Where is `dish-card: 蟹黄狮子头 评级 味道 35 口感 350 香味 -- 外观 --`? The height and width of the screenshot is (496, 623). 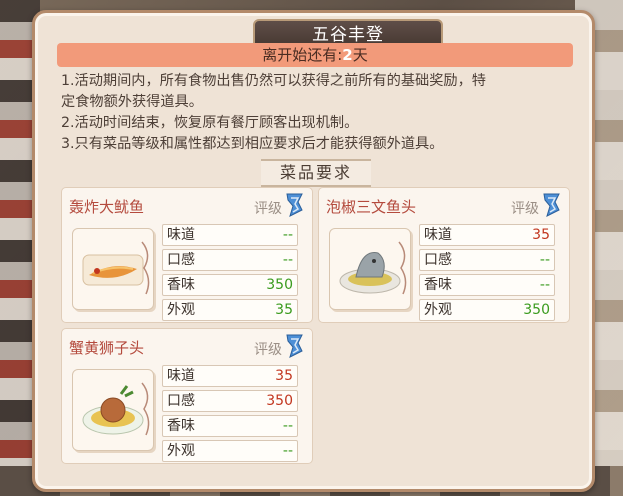 dish-card: 蟹黄狮子头 评级 味道 35 口感 350 香味 -- 外观 -- is located at coordinates (187, 396).